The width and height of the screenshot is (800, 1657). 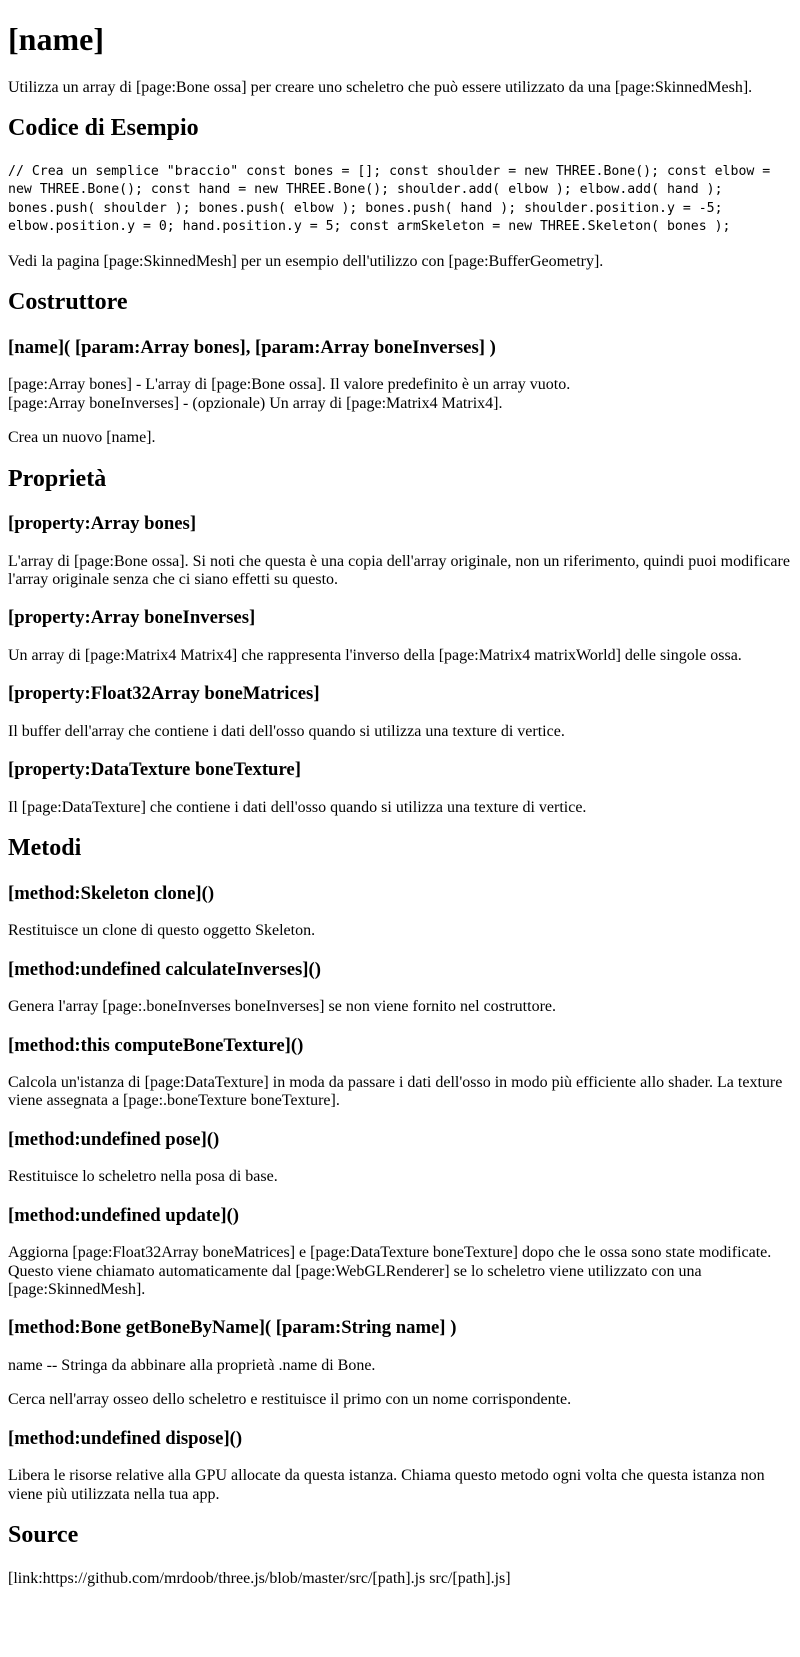 I want to click on method-title: [method:undefined dispose](), so click(x=125, y=1438).